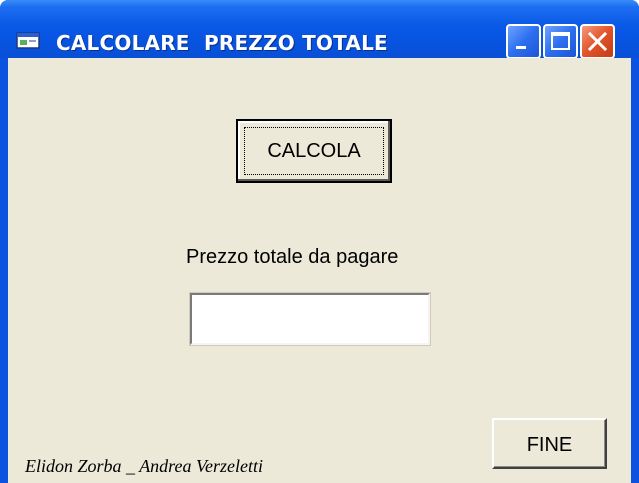 The height and width of the screenshot is (483, 639). What do you see at coordinates (222, 43) in the screenshot?
I see `window-title: CALCOLARE PREZZO TOTALE` at bounding box center [222, 43].